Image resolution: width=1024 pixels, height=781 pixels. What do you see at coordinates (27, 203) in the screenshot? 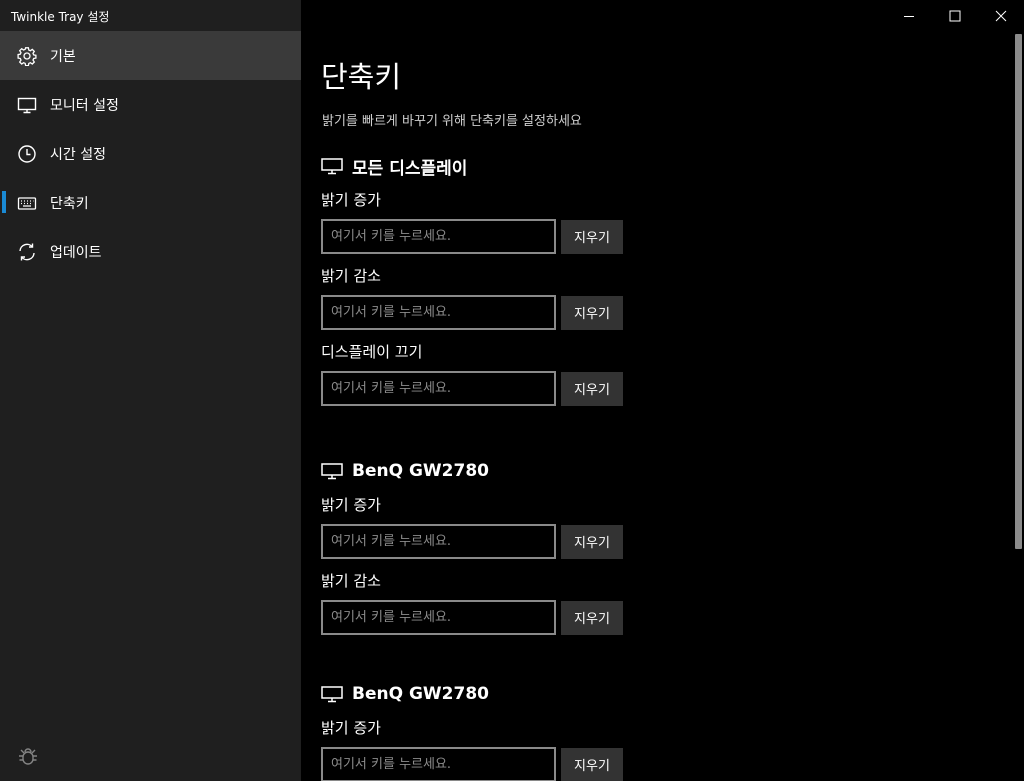
I see `keyboard-icon` at bounding box center [27, 203].